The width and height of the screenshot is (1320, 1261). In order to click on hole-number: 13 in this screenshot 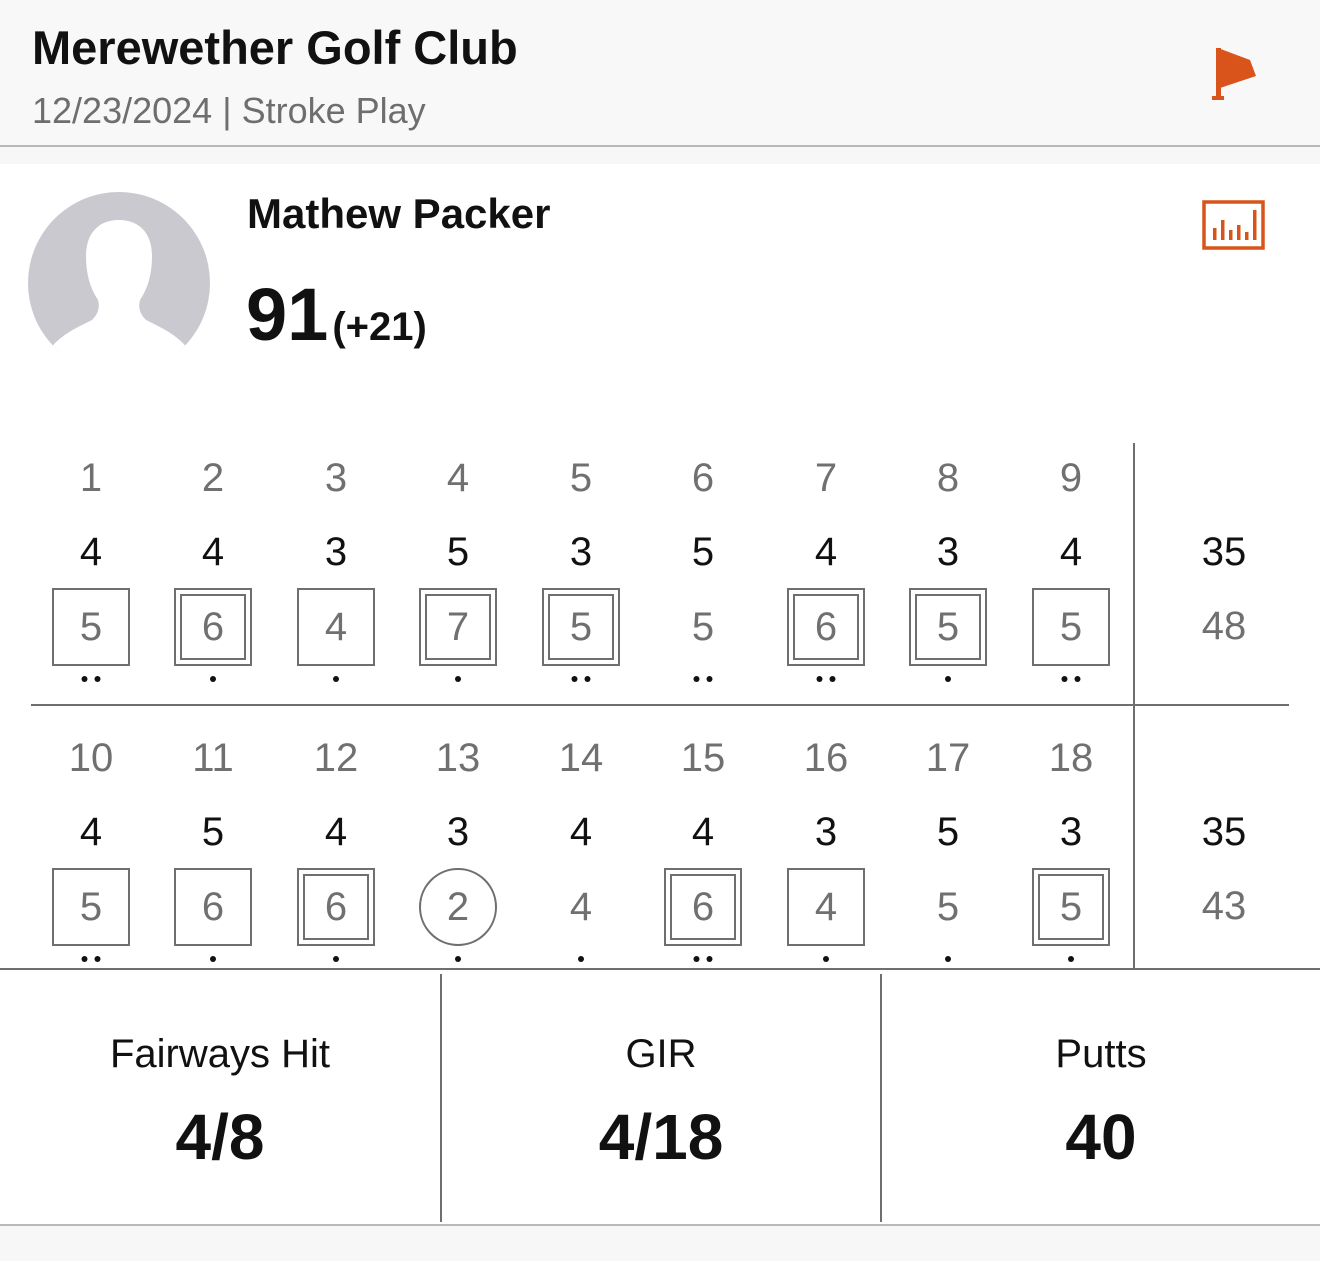, I will do `click(458, 758)`.